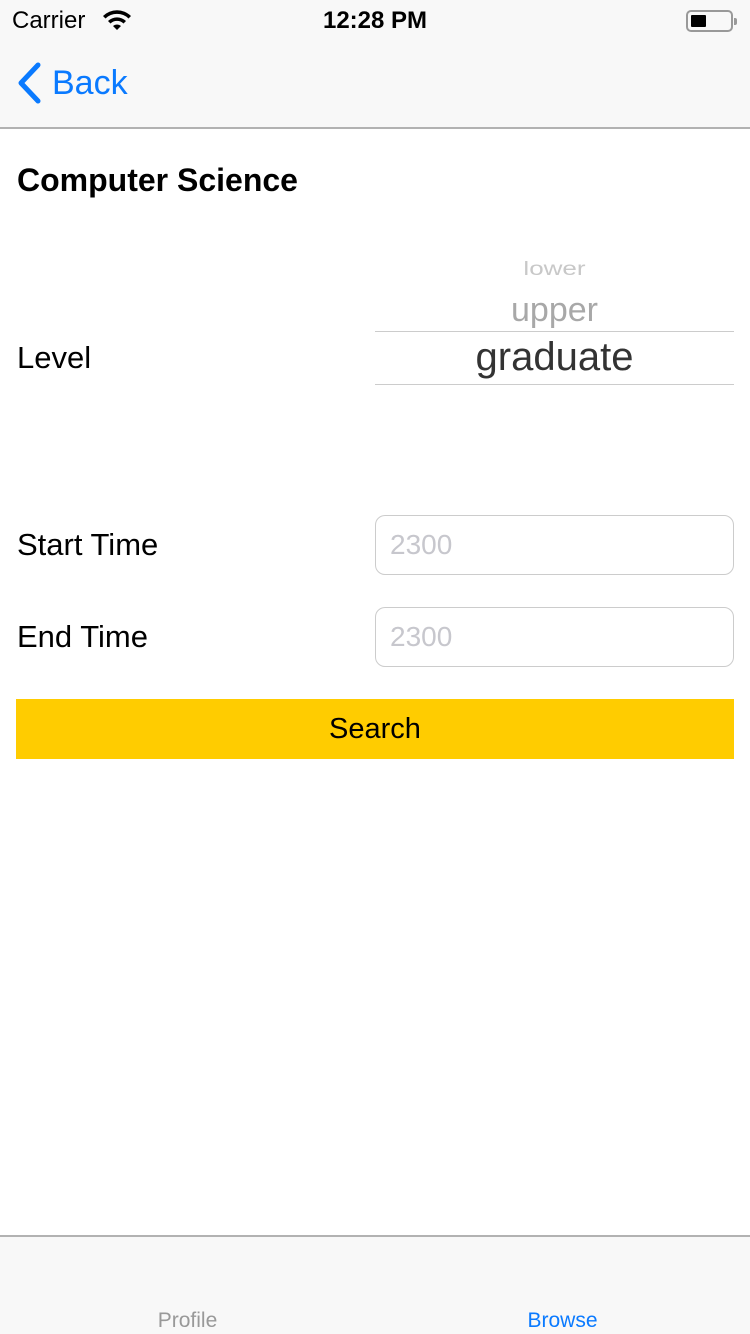 Image resolution: width=750 pixels, height=1334 pixels. I want to click on end-time-label: End Time, so click(82, 636).